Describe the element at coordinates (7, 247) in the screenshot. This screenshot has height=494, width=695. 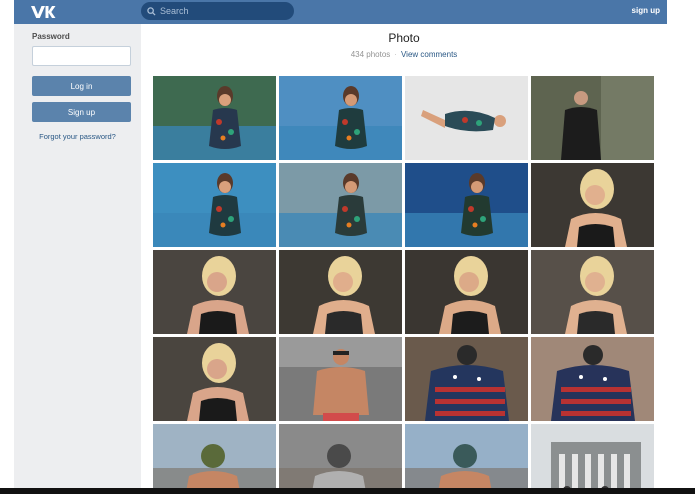
I see `left-margin` at that location.